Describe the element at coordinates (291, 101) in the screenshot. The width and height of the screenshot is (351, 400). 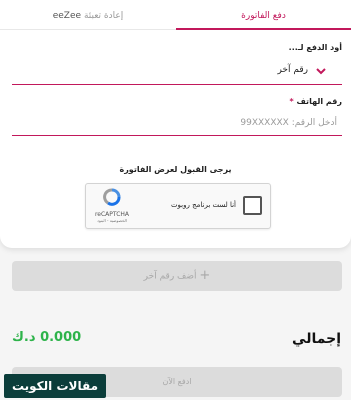
I see `required-mark: *` at that location.